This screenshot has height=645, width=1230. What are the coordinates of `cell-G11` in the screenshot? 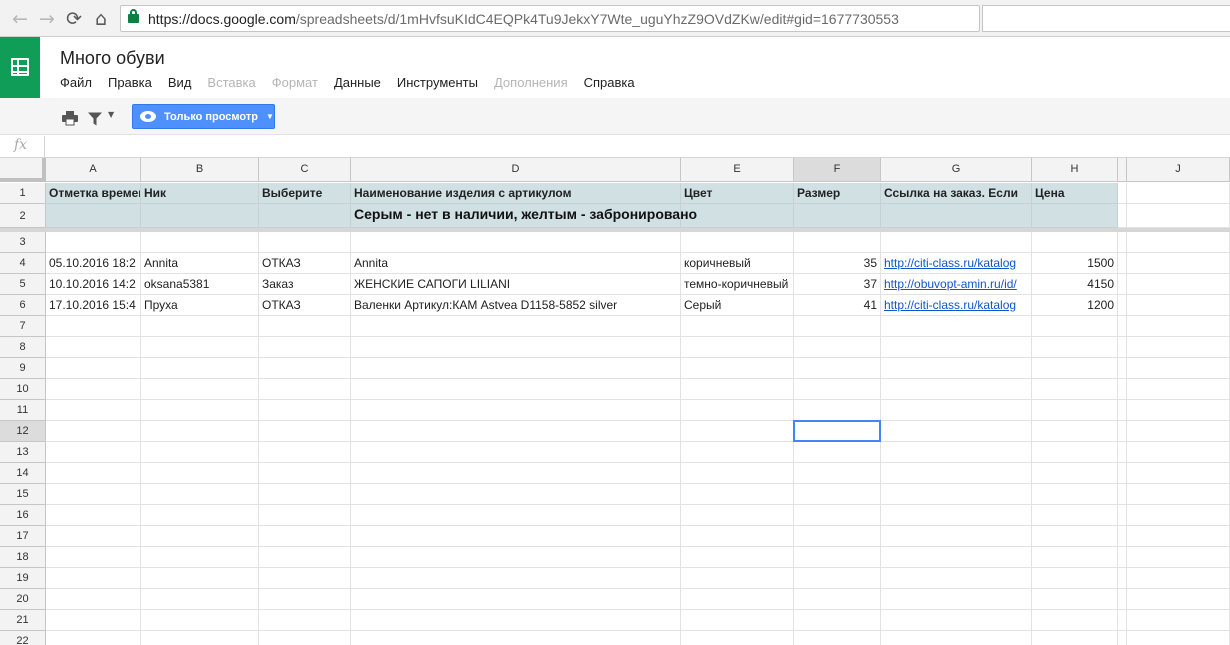 It's located at (956, 410).